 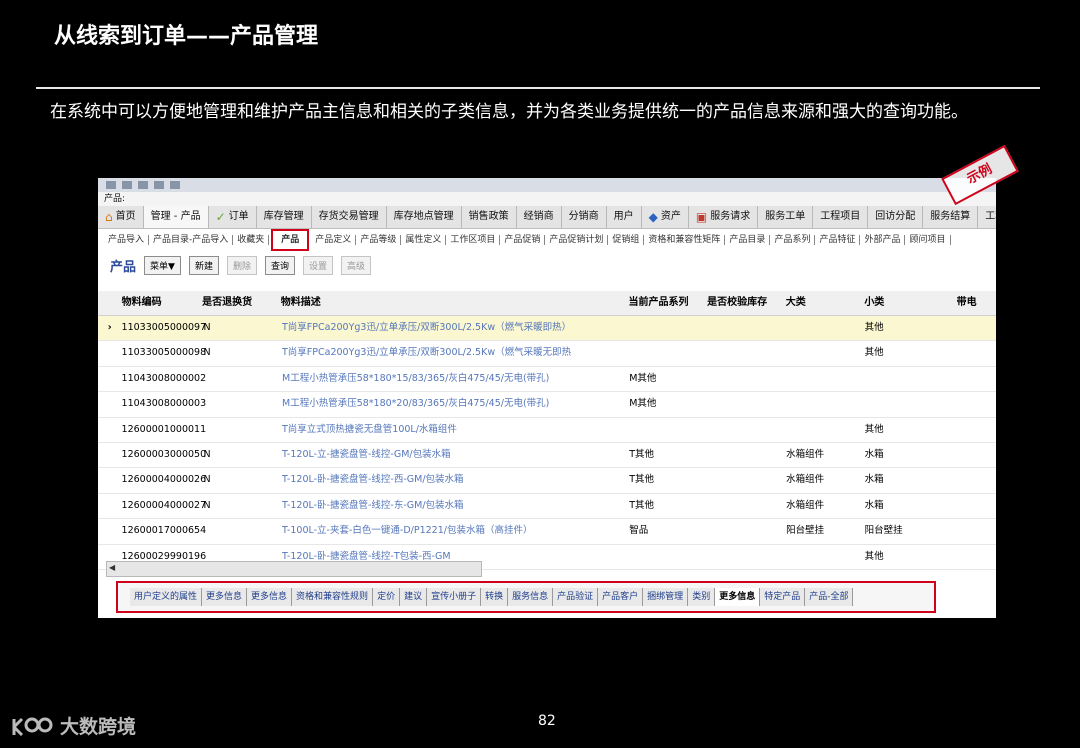 What do you see at coordinates (455, 353) in the screenshot?
I see `cell-desc: T尚享FPCa200Yg3迅/立单承压/双断300L/2.5Kw（燃气采暖无即热` at bounding box center [455, 353].